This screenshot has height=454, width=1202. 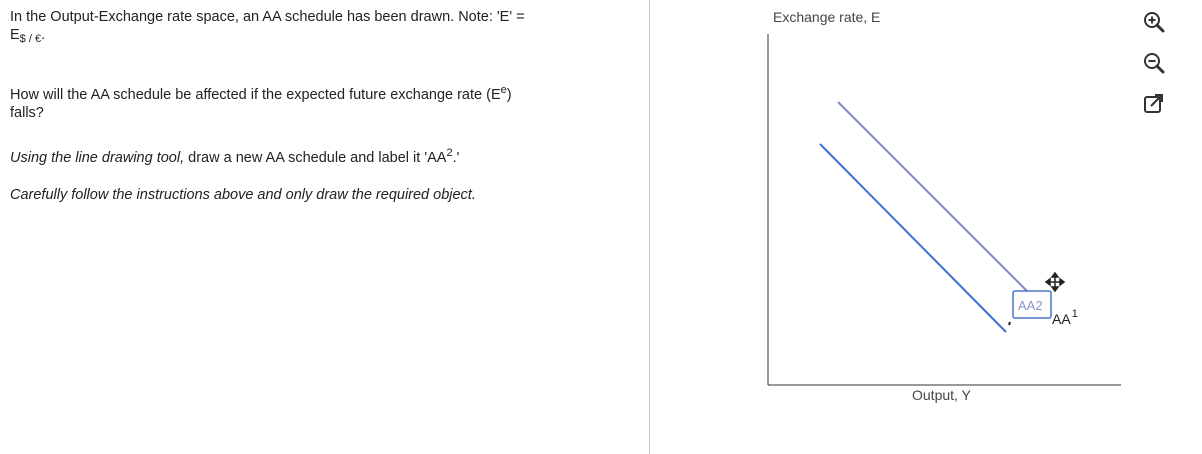 I want to click on instruction-end: .', so click(x=456, y=158).